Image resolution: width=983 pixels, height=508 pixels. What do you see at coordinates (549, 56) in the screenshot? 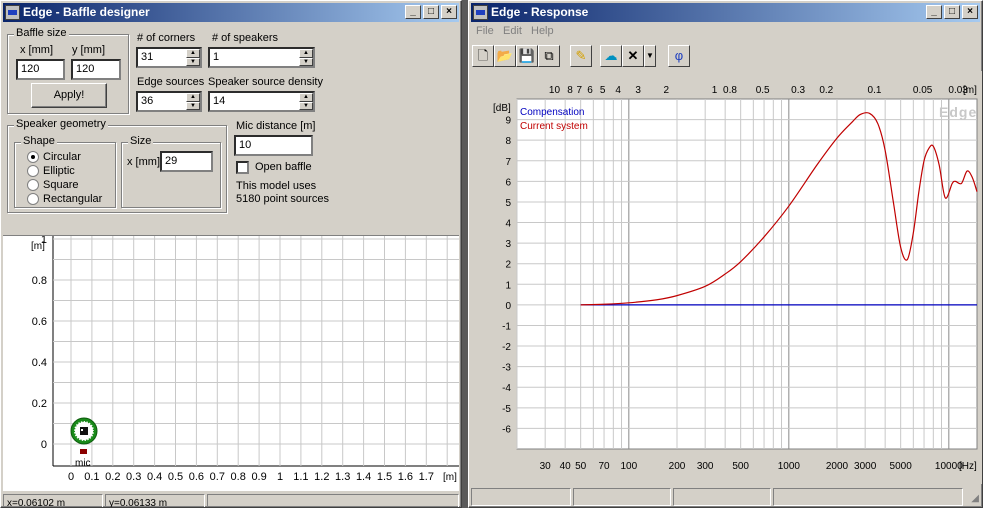
I see `copy-icon: ⧉` at bounding box center [549, 56].